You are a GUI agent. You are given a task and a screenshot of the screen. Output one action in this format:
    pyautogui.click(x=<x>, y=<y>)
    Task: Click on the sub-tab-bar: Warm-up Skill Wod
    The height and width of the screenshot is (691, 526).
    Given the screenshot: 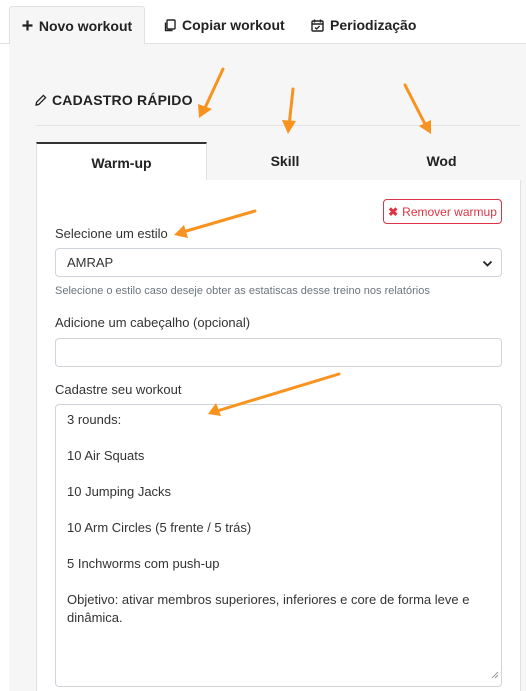 What is the action you would take?
    pyautogui.click(x=278, y=161)
    